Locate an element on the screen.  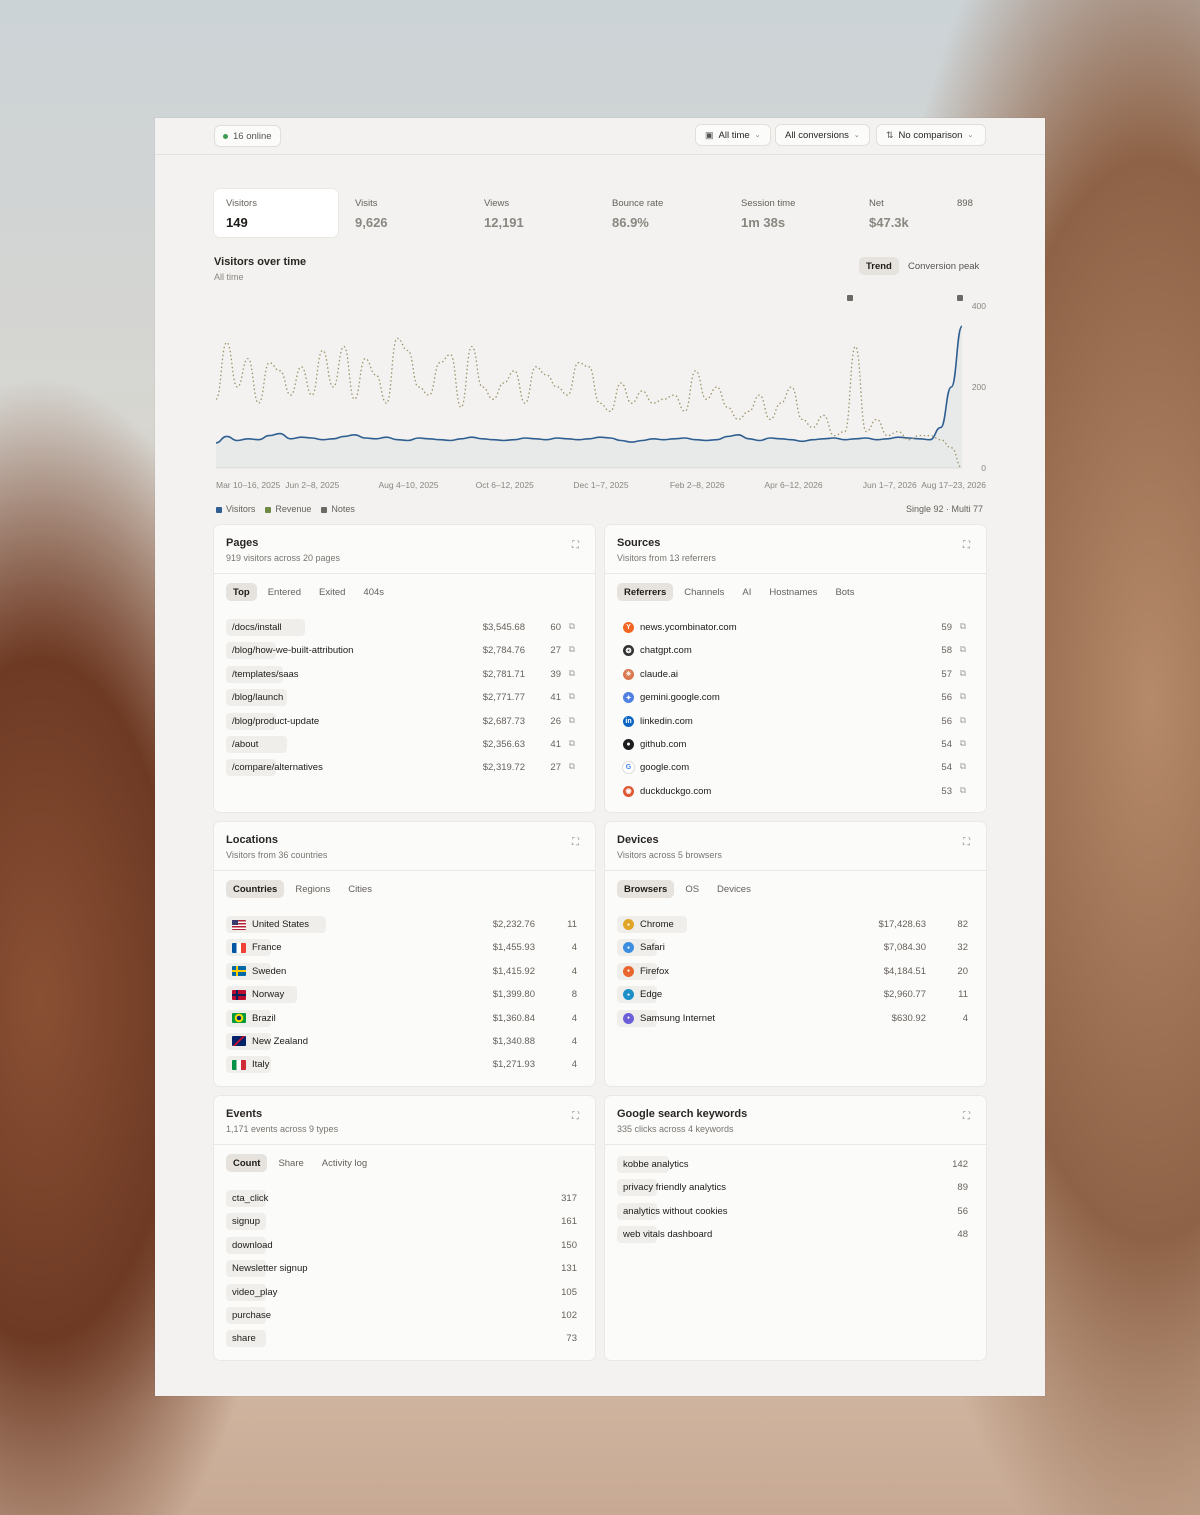
tab-browsers: Browsers is located at coordinates (646, 889).